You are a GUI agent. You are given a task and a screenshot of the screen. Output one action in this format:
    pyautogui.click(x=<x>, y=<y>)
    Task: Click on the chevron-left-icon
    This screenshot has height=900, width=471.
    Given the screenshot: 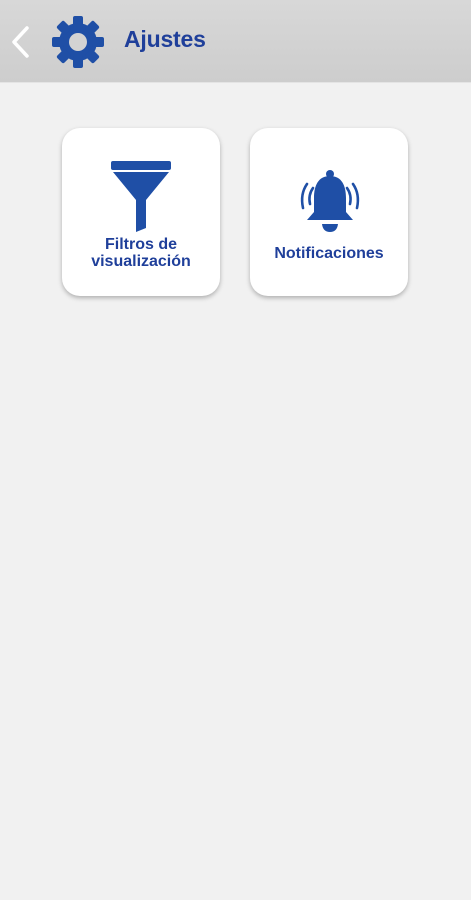 What is the action you would take?
    pyautogui.click(x=20, y=42)
    